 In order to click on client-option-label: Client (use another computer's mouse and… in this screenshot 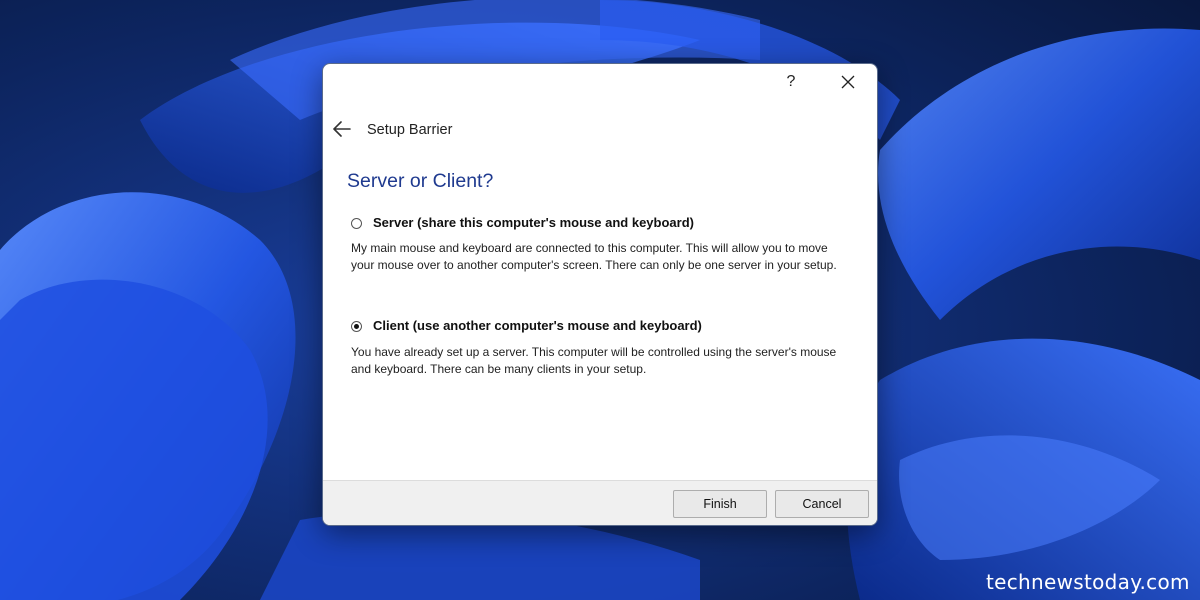, I will do `click(537, 325)`.